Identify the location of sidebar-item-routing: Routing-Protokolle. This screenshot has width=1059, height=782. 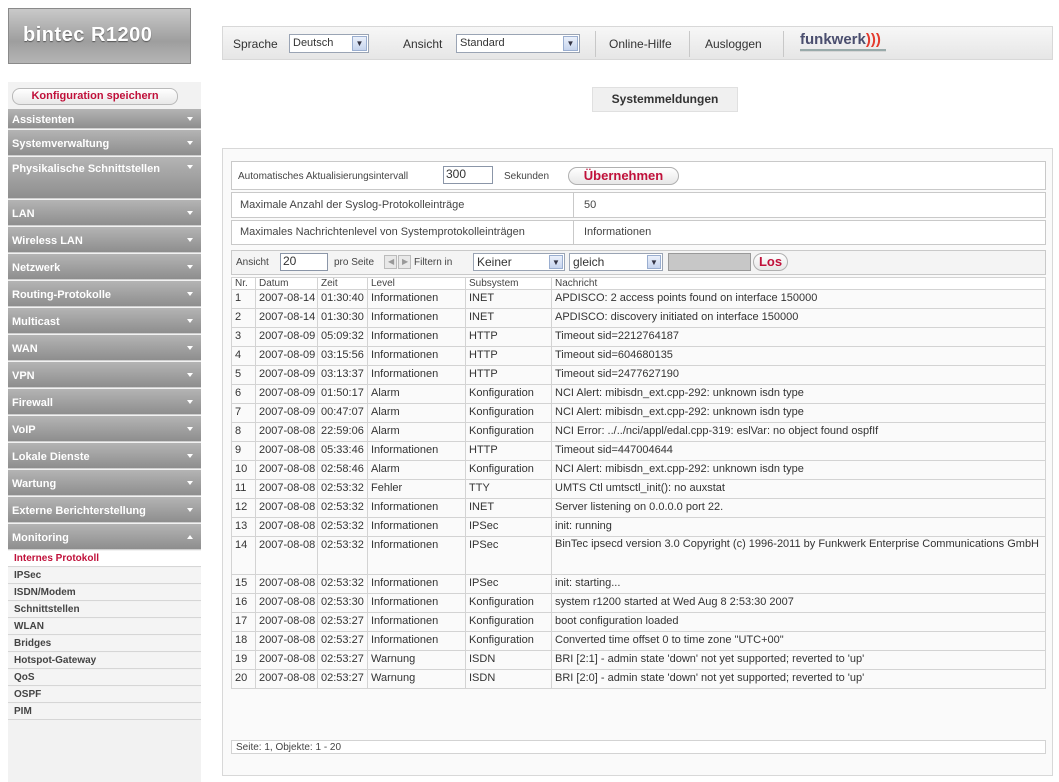
(104, 294).